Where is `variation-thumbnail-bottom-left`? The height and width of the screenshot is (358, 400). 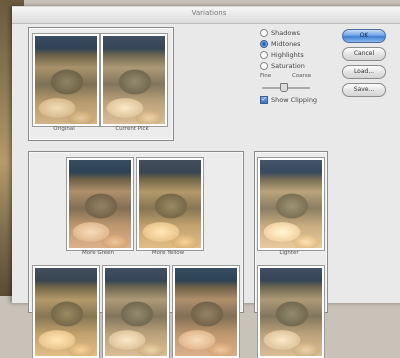
variation-thumbnail-bottom-left is located at coordinates (66, 312).